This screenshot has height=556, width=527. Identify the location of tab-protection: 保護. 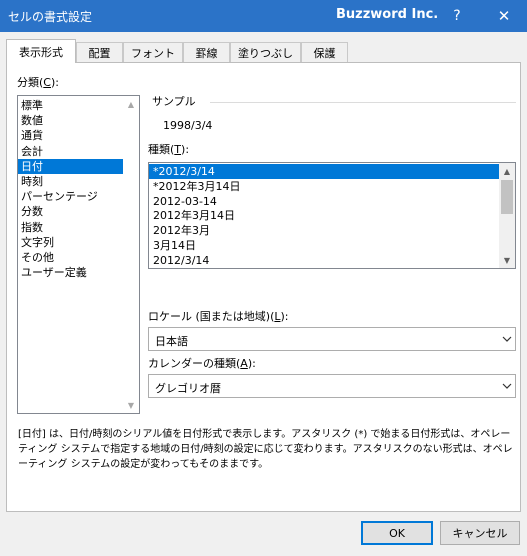
(324, 52).